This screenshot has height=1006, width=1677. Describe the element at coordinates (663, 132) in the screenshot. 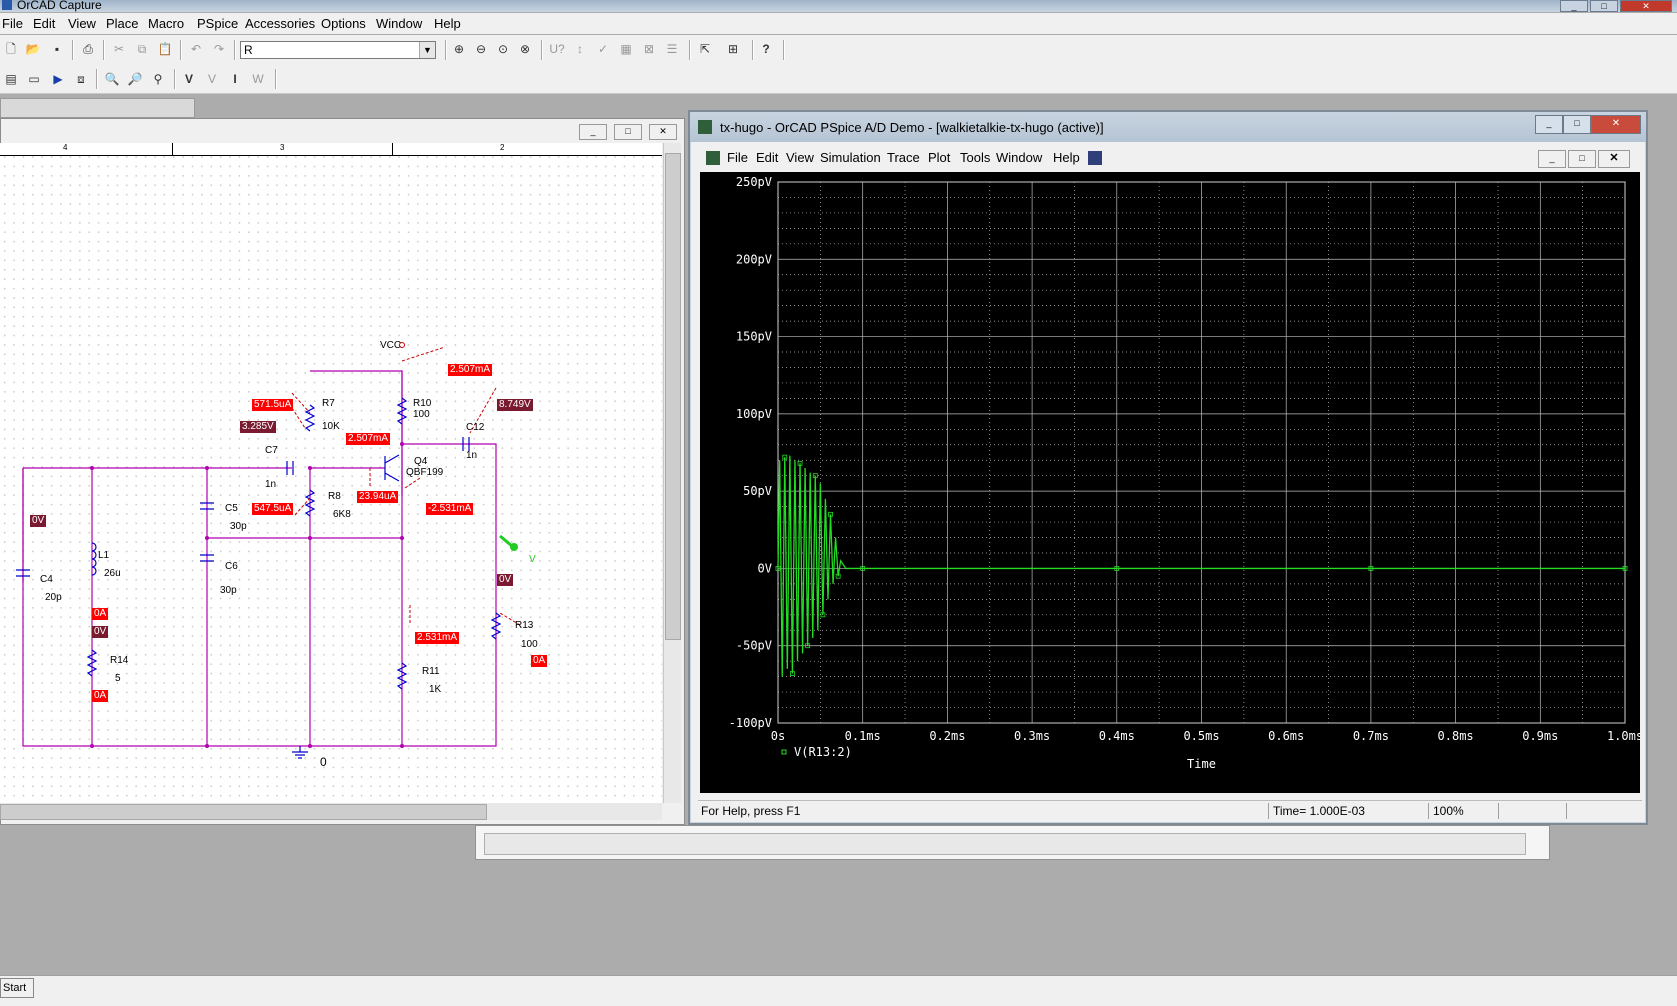

I see `sch-close-button: ✕` at that location.